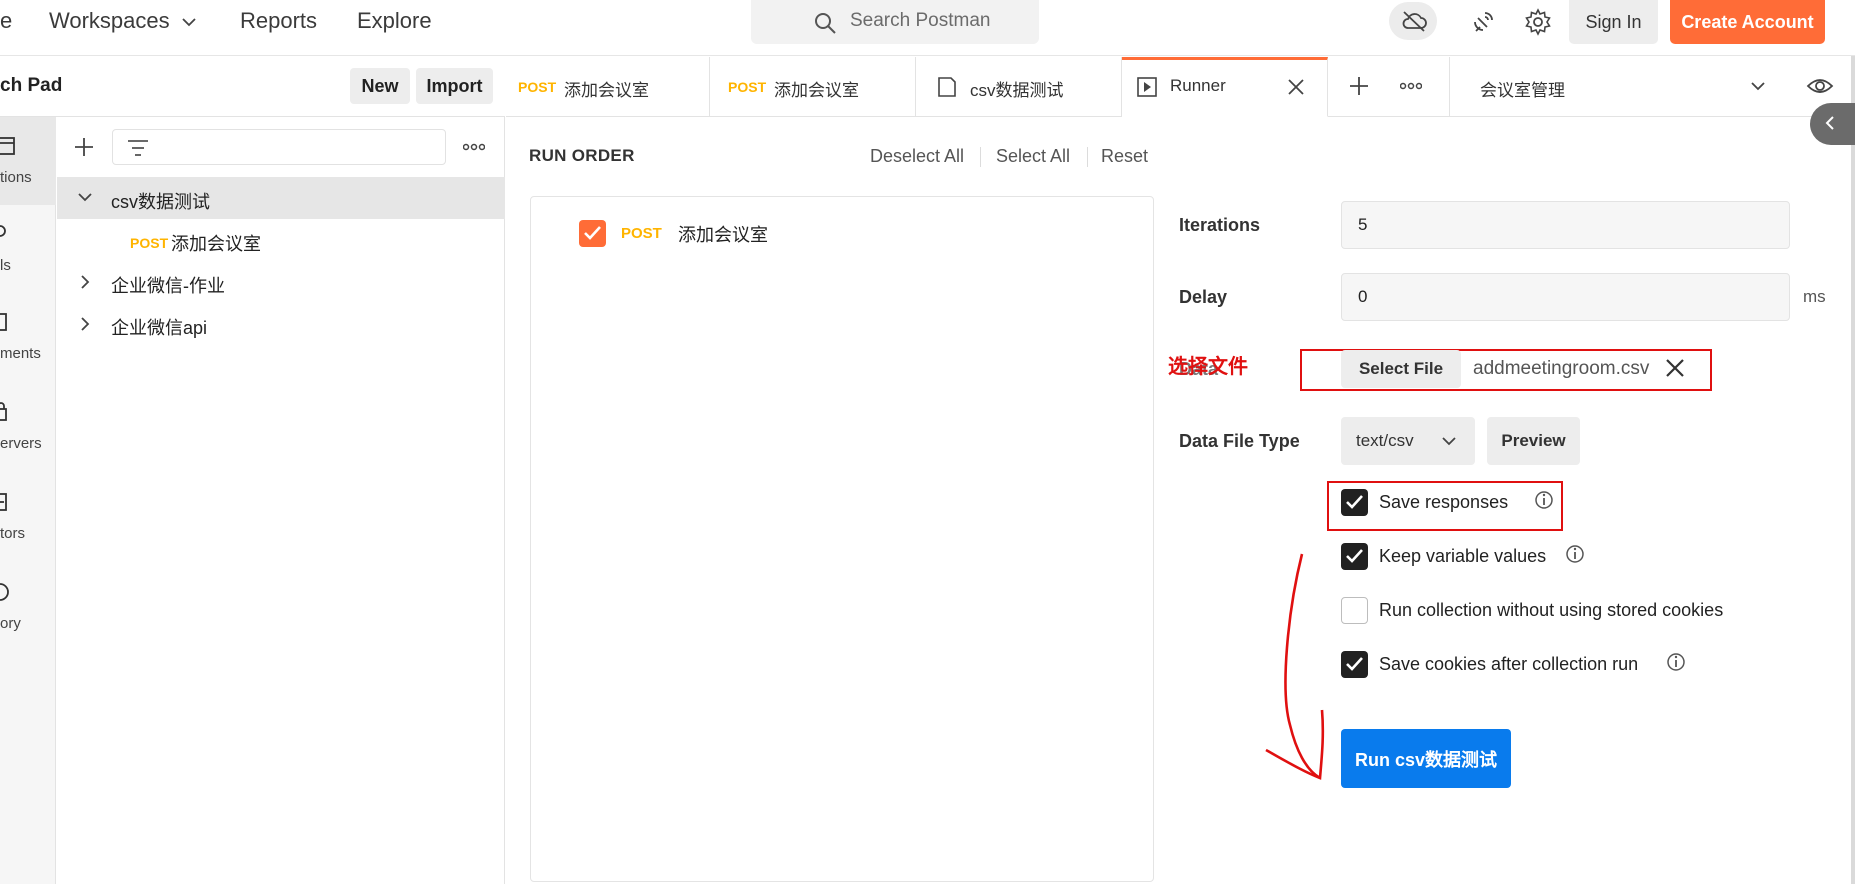 The width and height of the screenshot is (1855, 884). I want to click on reports-link: Reports, so click(278, 21).